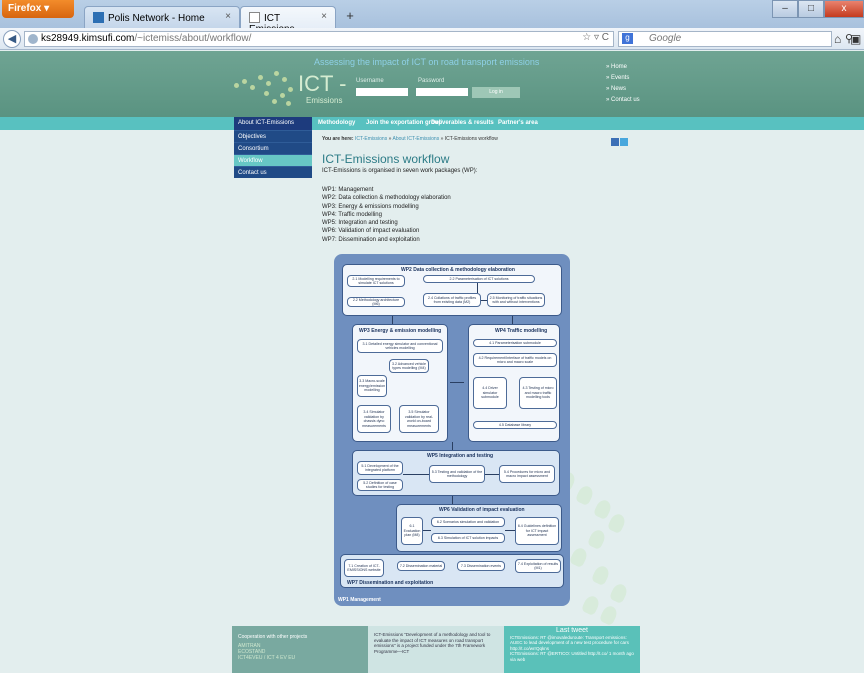 The height and width of the screenshot is (673, 864). Describe the element at coordinates (300, 658) in the screenshot. I see `footer-link: ICT4EVEU / ICT 4 EV EU` at that location.